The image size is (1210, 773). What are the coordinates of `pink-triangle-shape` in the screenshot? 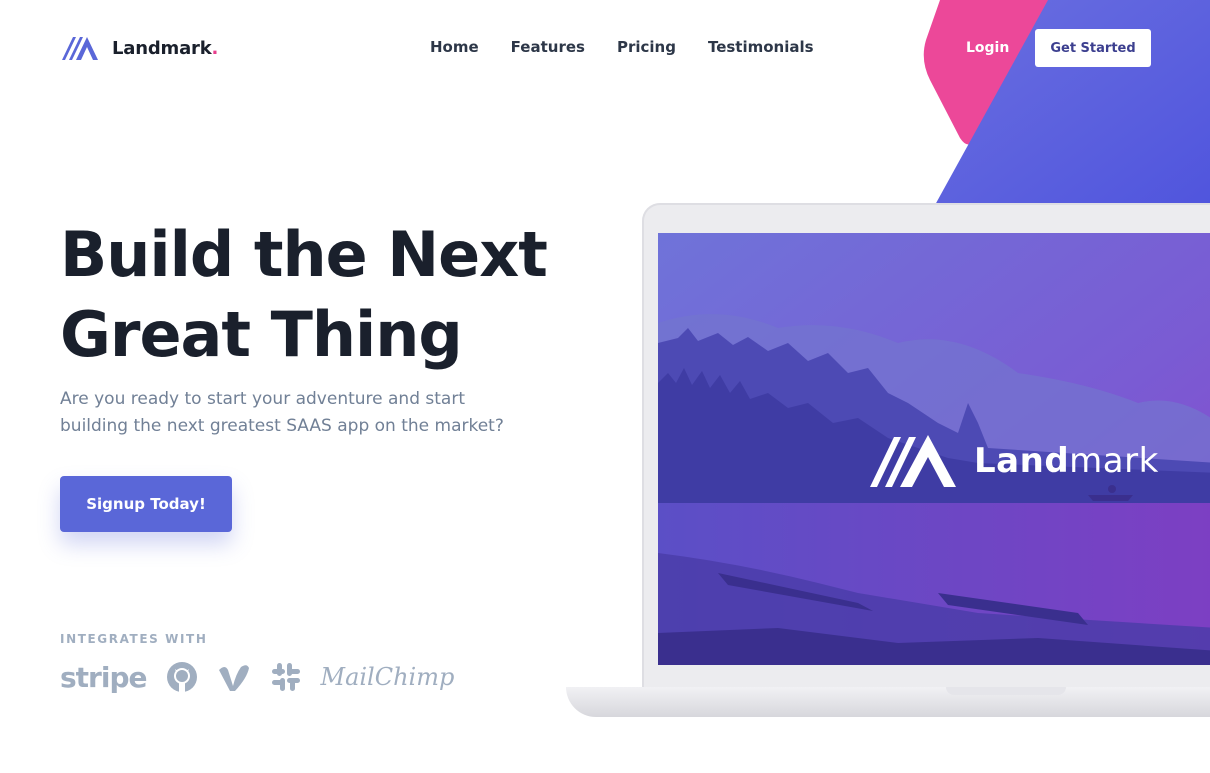 It's located at (986, 72).